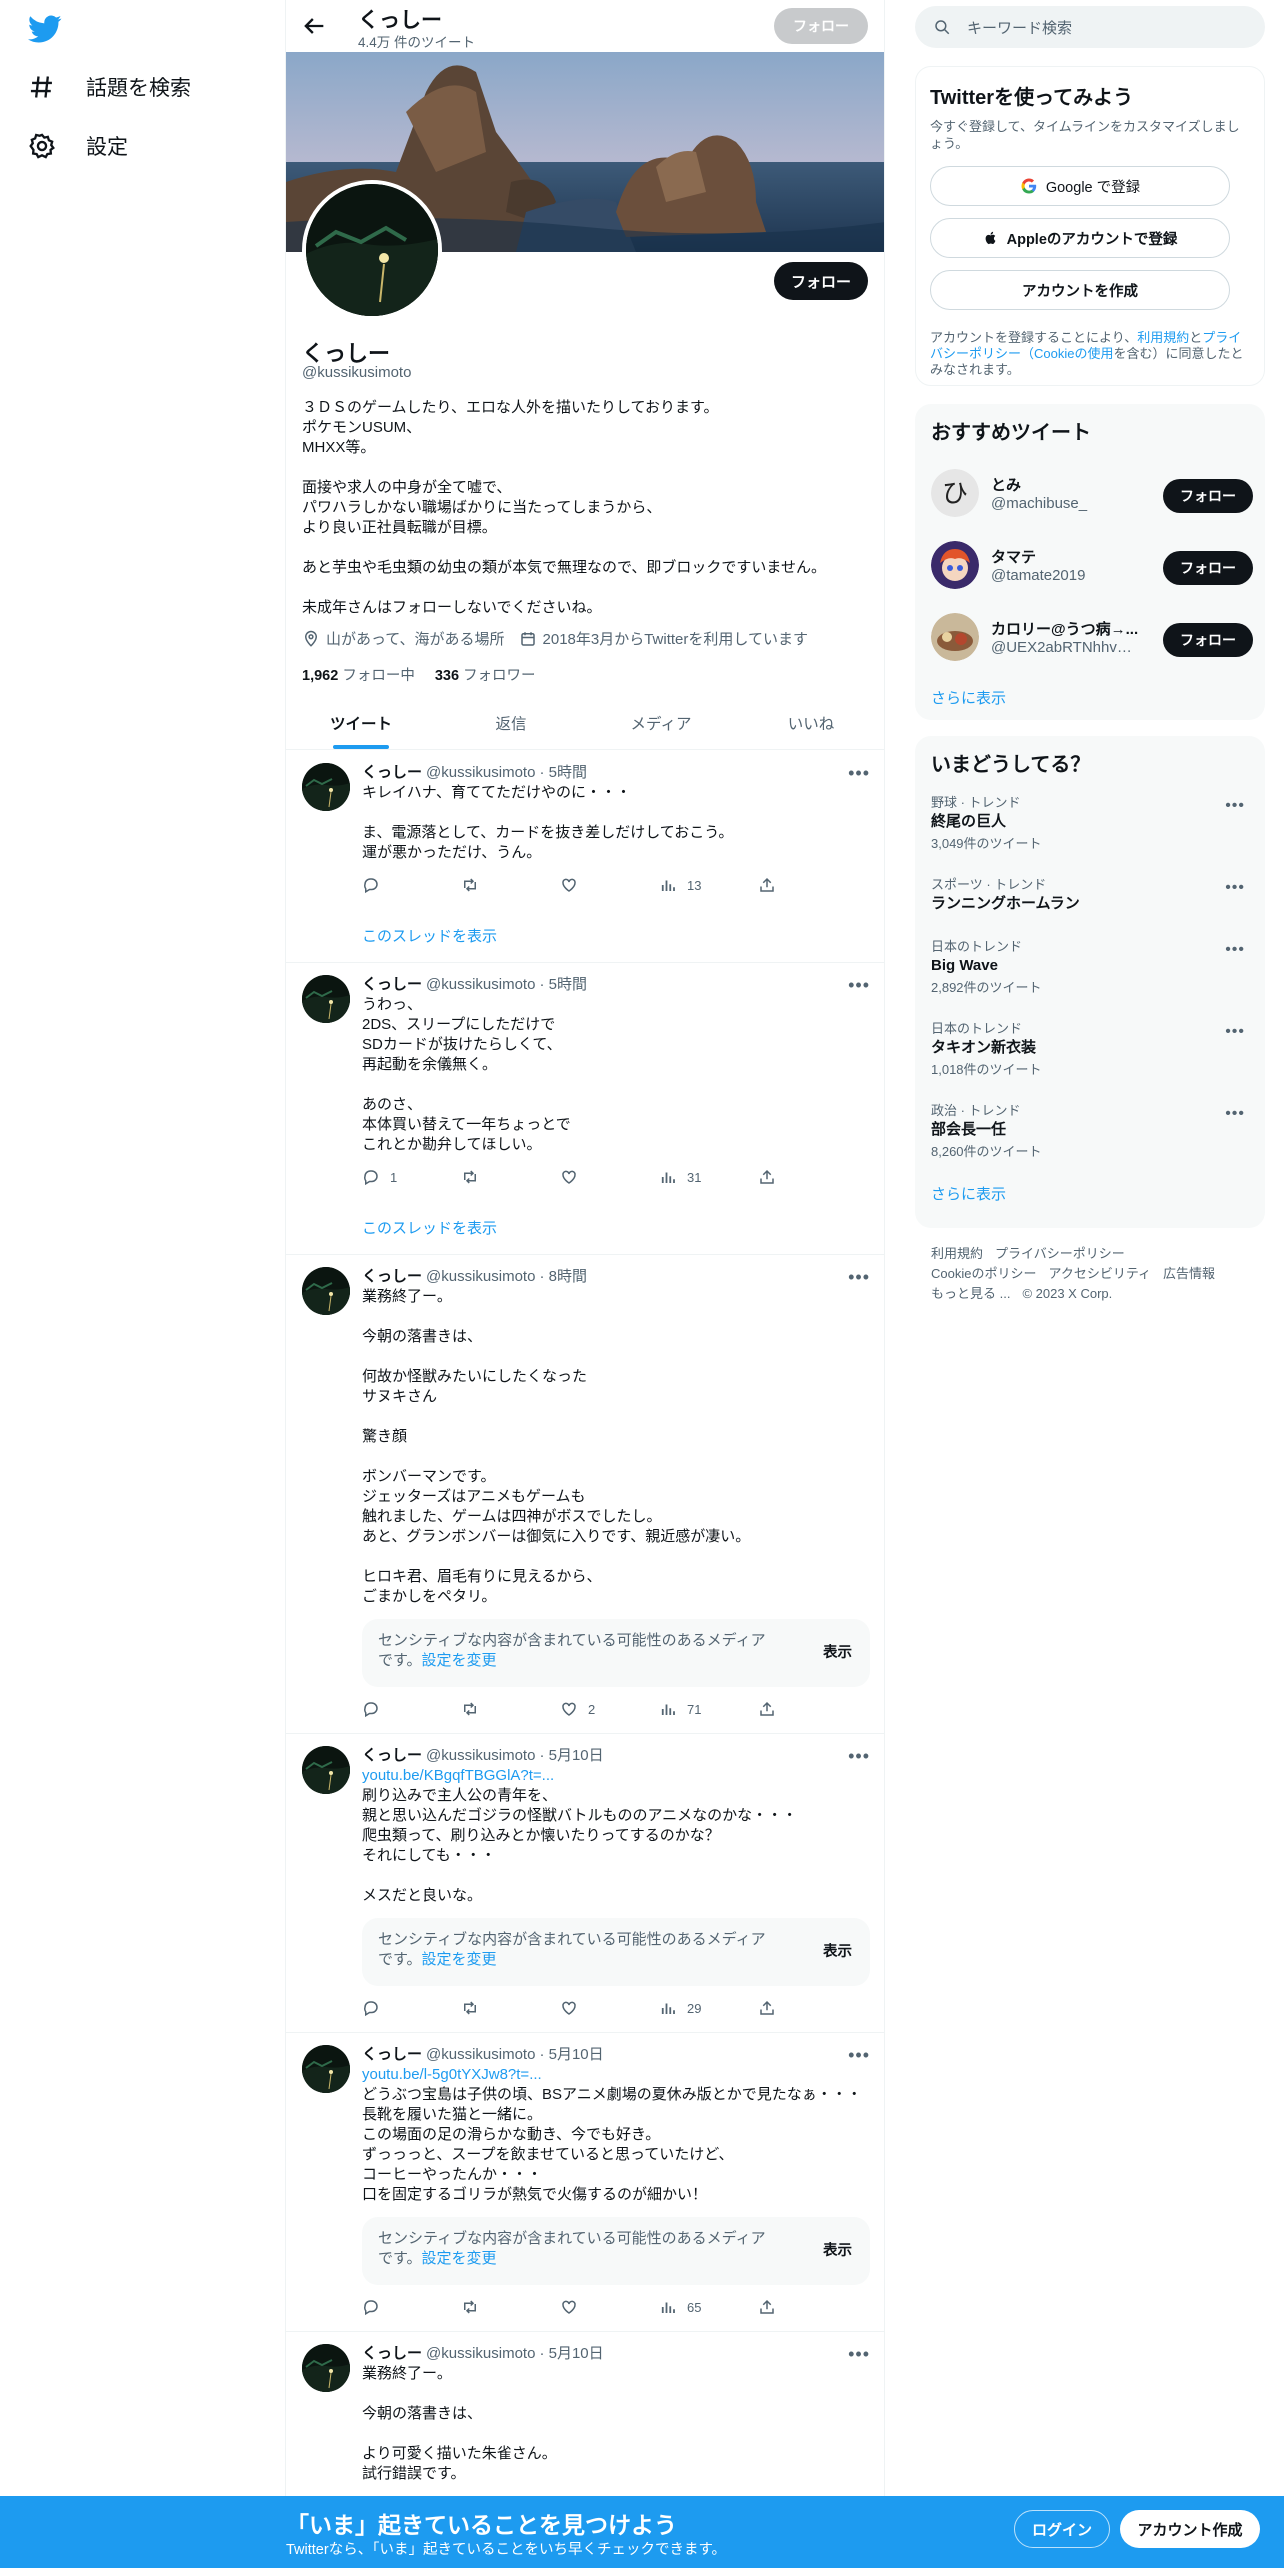 The width and height of the screenshot is (1284, 2568). Describe the element at coordinates (1163, 337) in the screenshot. I see `terms-link: 利用規約` at that location.